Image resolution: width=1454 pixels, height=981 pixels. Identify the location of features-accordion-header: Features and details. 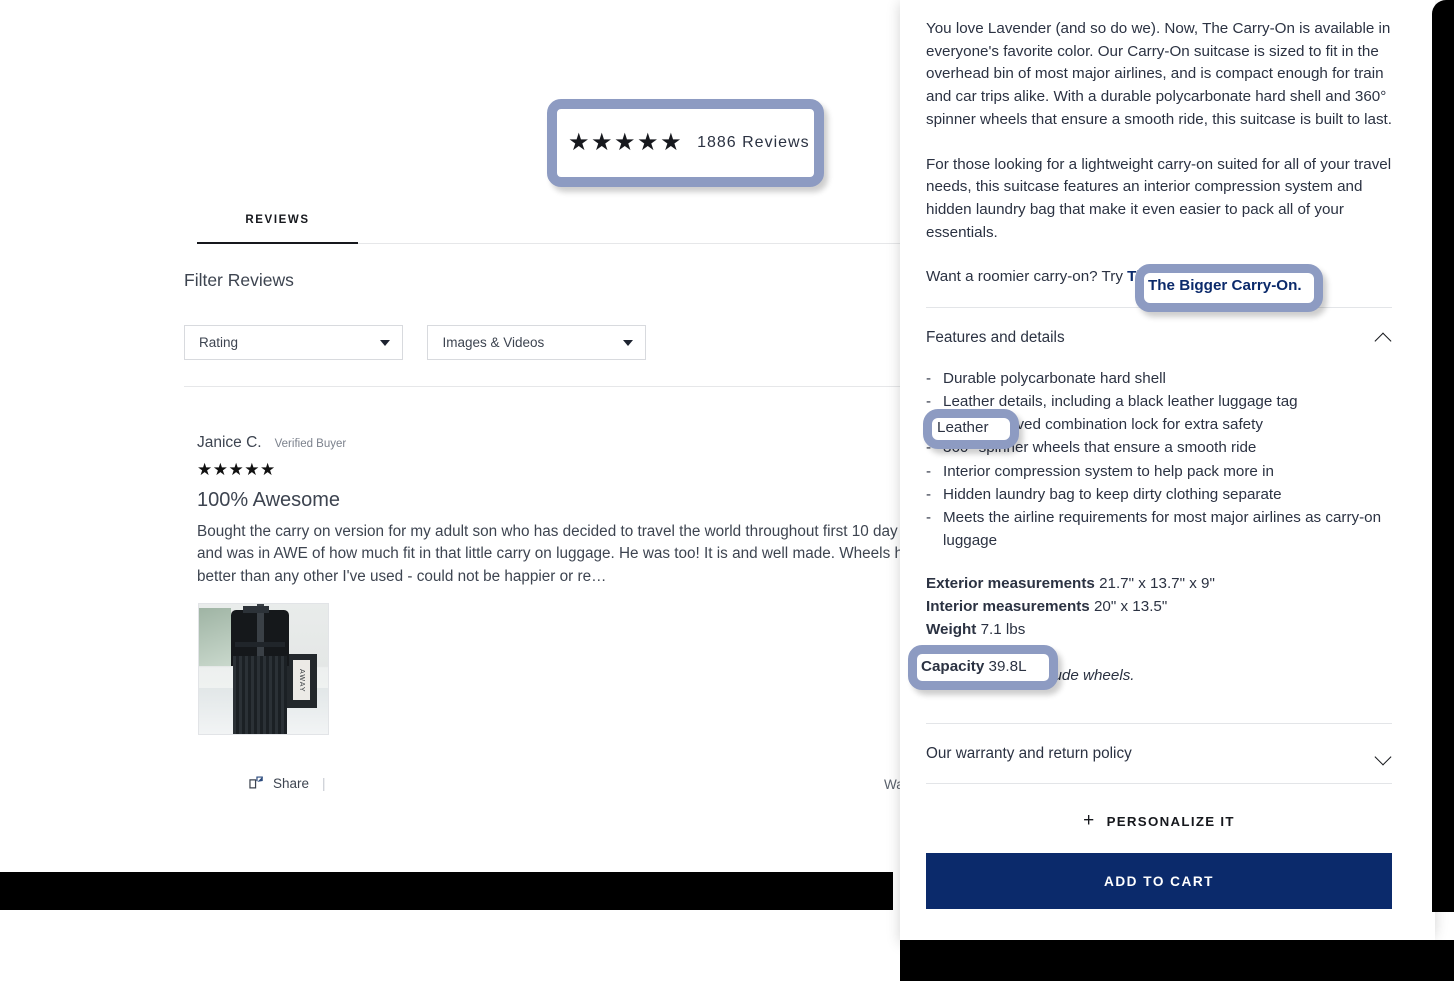
(1159, 337).